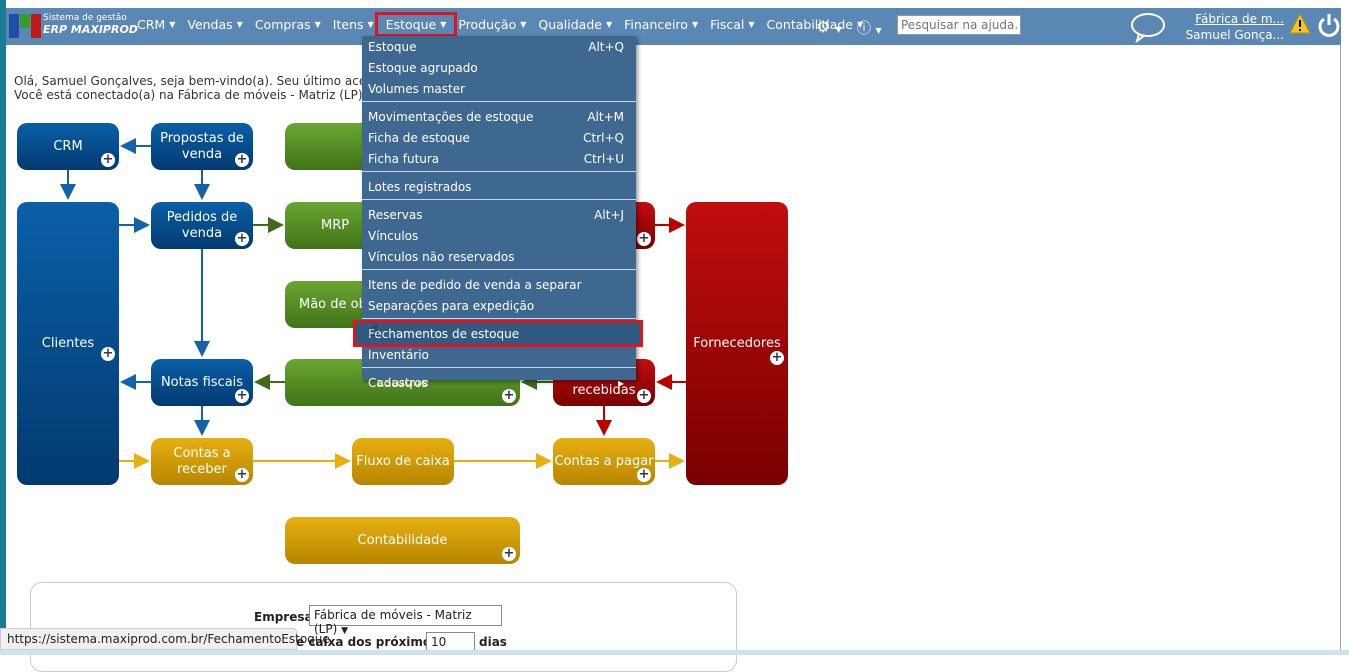 Image resolution: width=1349 pixels, height=672 pixels. I want to click on dias-label: dias, so click(493, 642).